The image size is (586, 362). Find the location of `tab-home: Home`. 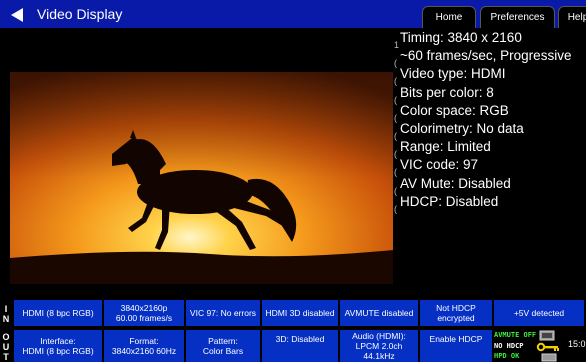

tab-home: Home is located at coordinates (449, 17).